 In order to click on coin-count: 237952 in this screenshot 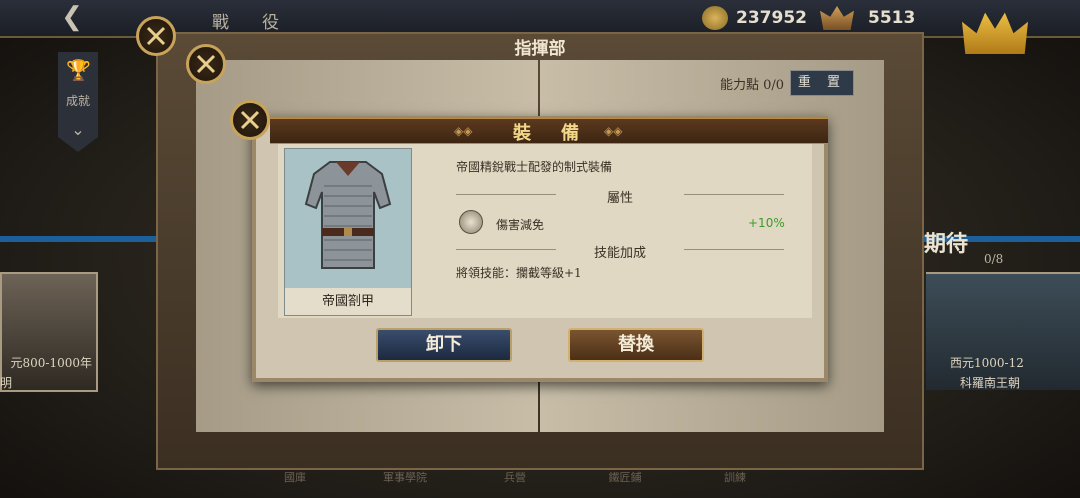, I will do `click(771, 18)`.